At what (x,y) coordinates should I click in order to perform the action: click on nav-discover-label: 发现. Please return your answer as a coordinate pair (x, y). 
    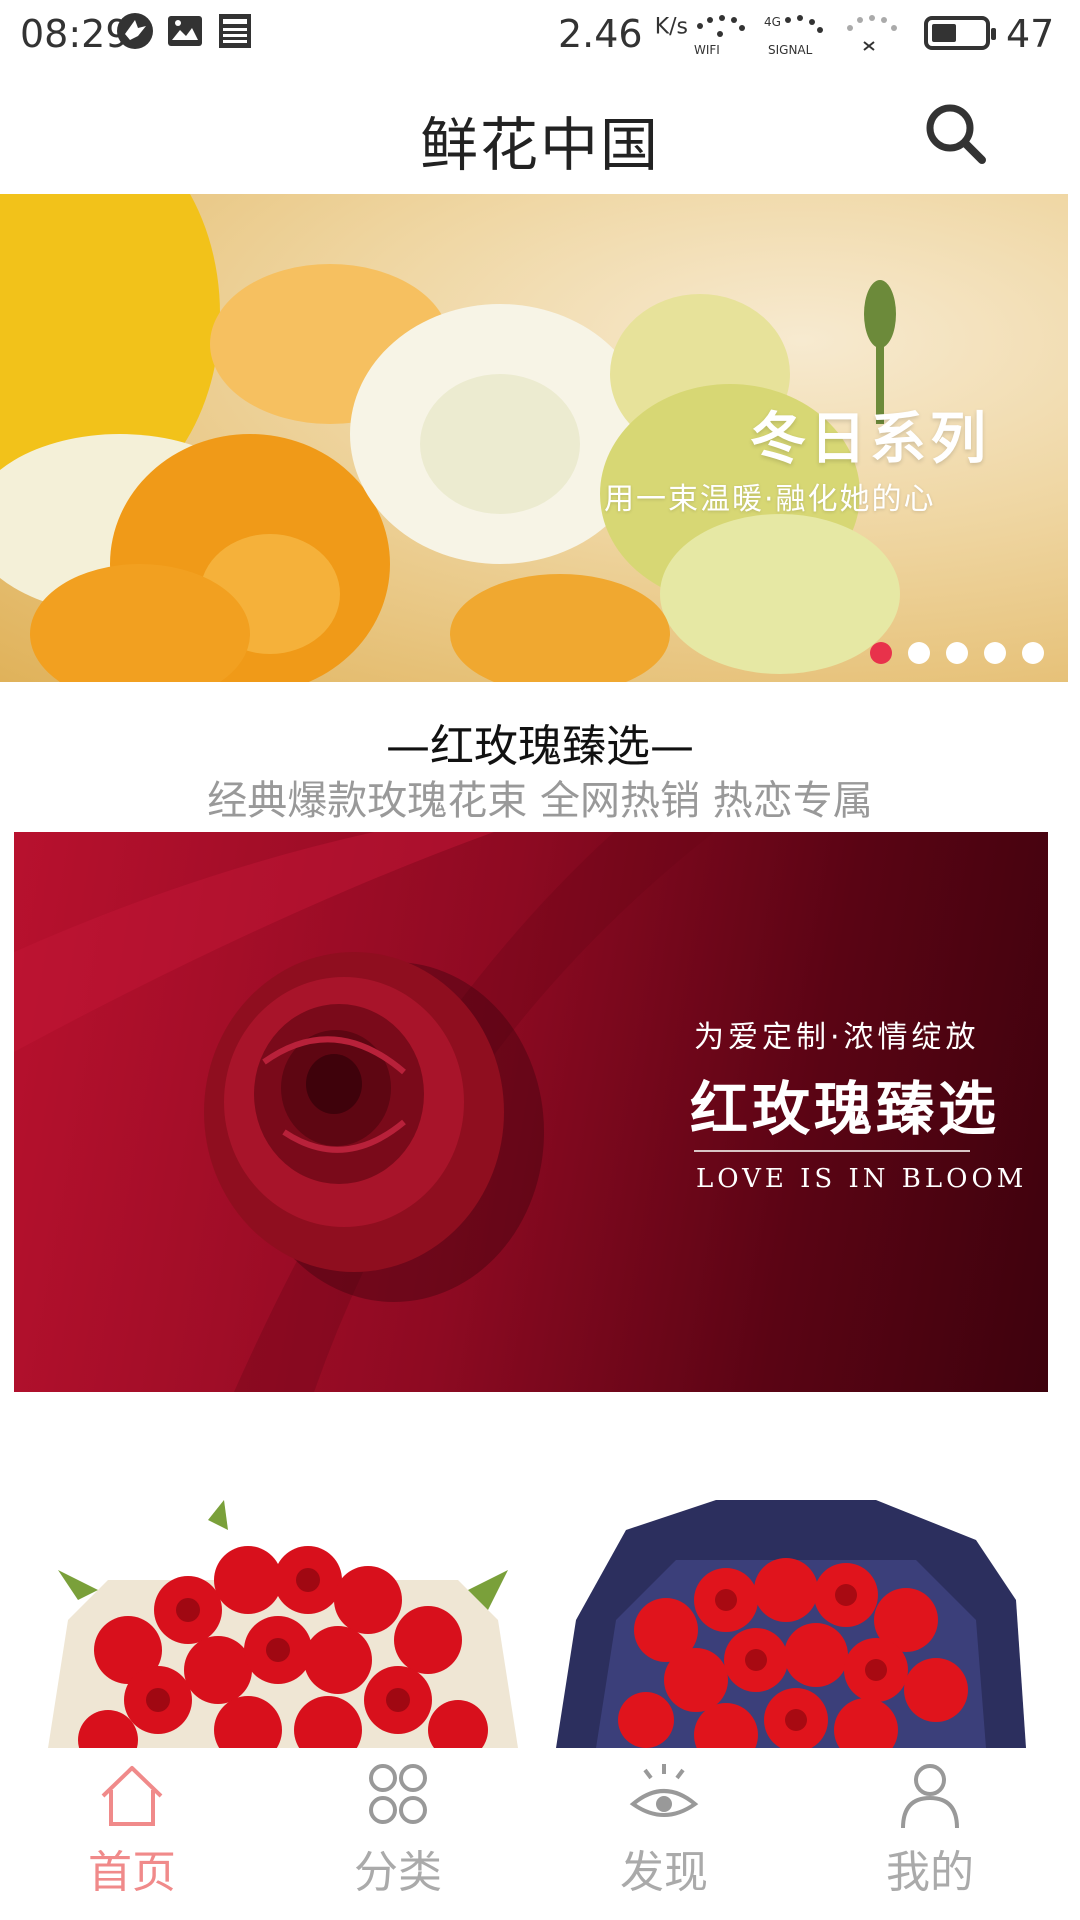
    Looking at the image, I should click on (664, 1872).